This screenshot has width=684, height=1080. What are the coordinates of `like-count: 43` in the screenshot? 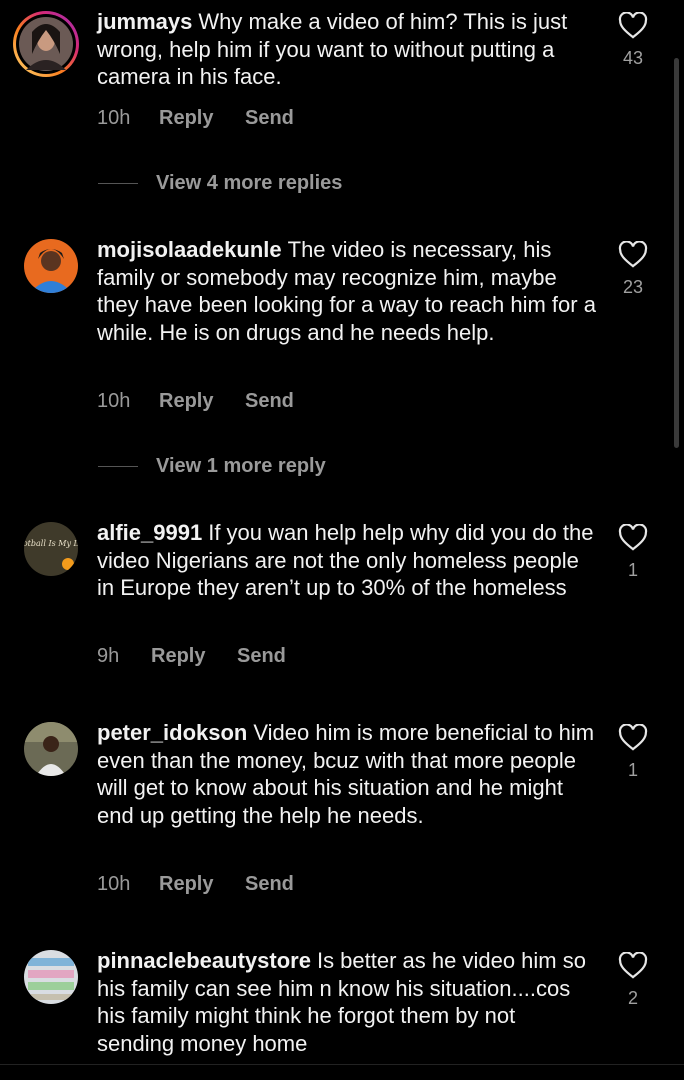 It's located at (633, 58).